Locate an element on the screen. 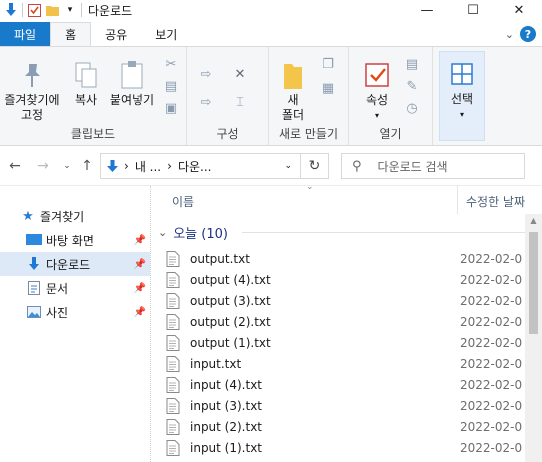  copy-button: 복사 is located at coordinates (86, 82).